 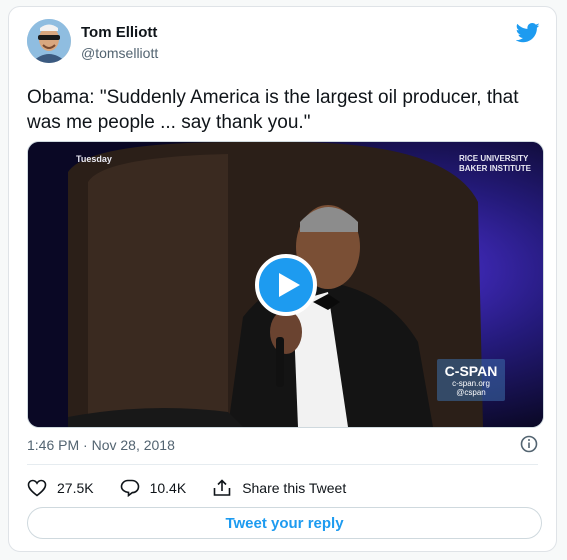 What do you see at coordinates (222, 487) in the screenshot?
I see `share-icon` at bounding box center [222, 487].